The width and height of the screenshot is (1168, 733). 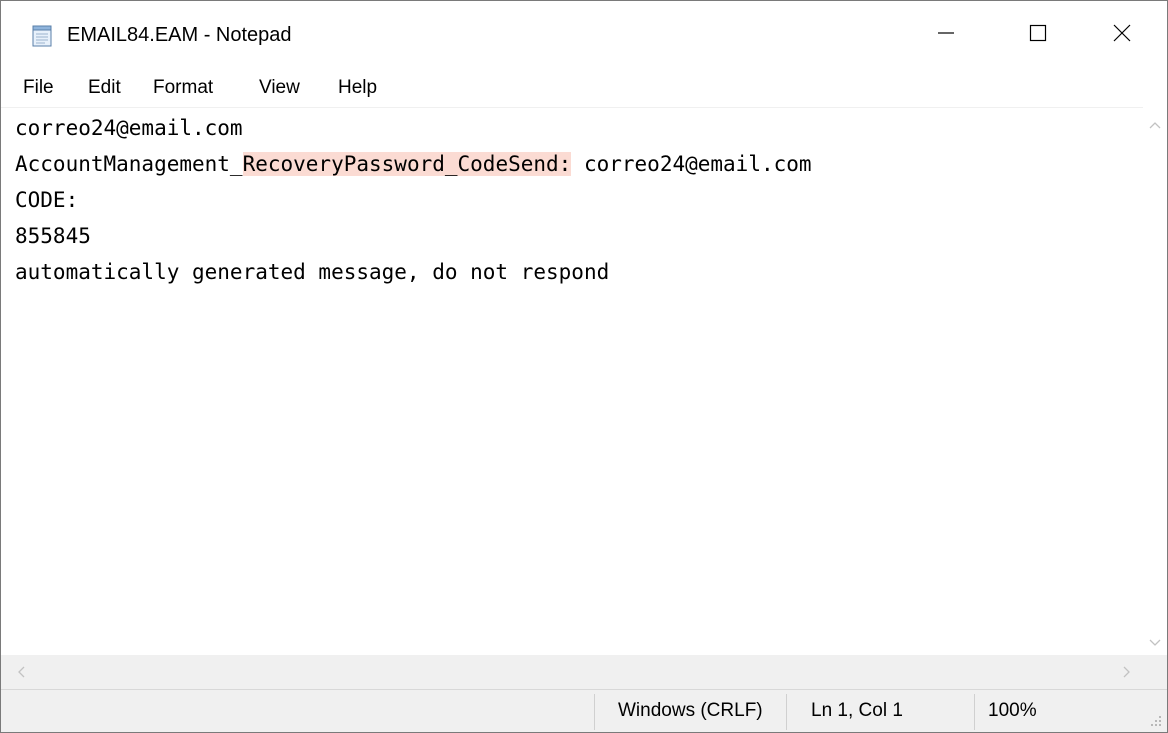 I want to click on window-title: EMAIL84.EAM - Notepad, so click(x=179, y=35).